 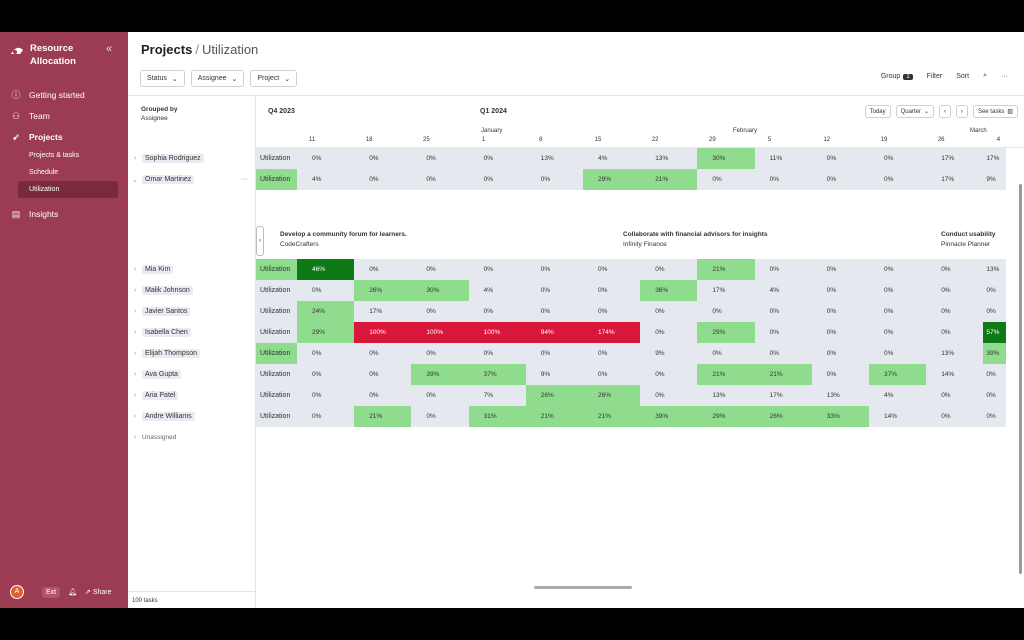 What do you see at coordinates (192, 437) in the screenshot?
I see `unassigned-group: › Unassigned` at bounding box center [192, 437].